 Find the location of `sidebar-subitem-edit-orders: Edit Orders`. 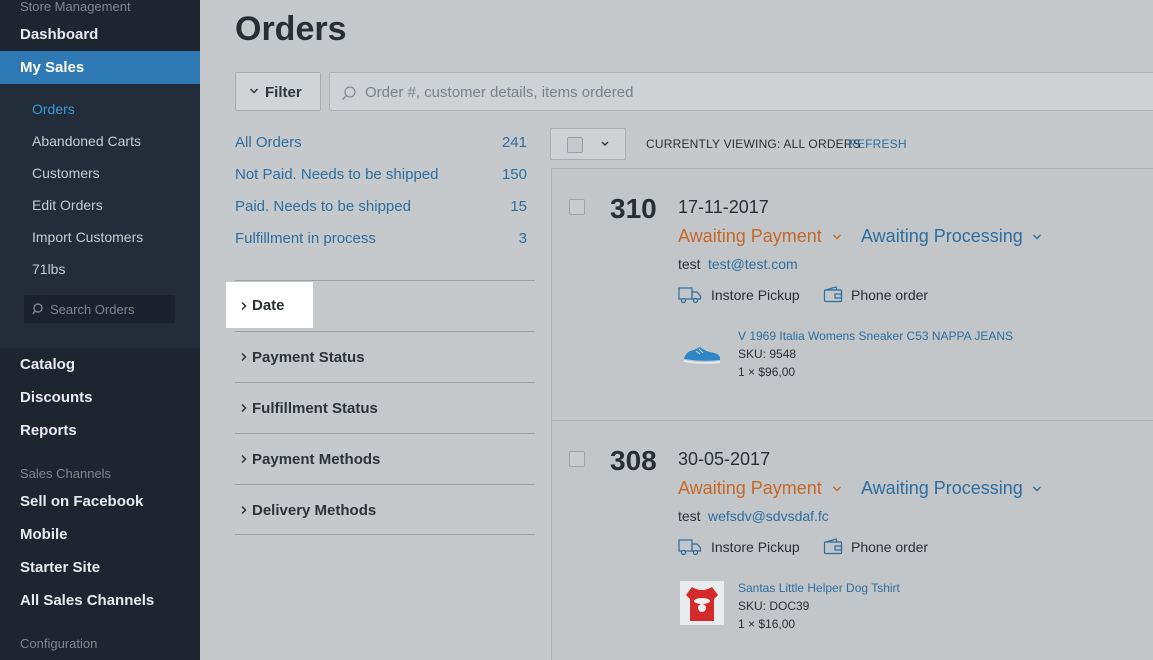

sidebar-subitem-edit-orders: Edit Orders is located at coordinates (67, 205).